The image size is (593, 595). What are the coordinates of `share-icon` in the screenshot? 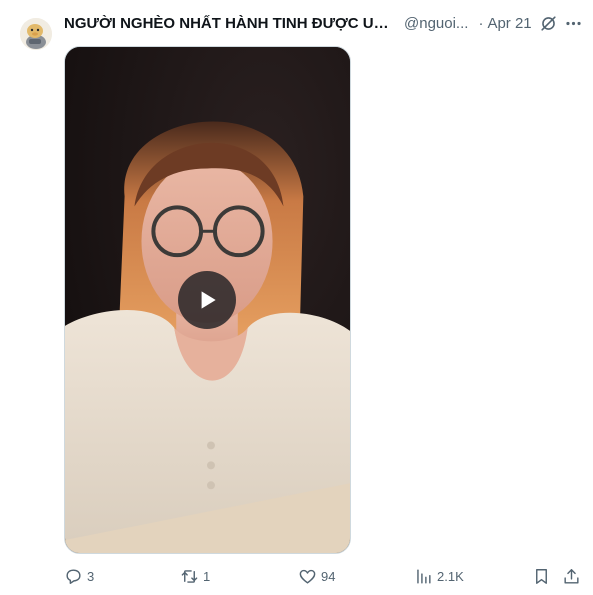 It's located at (571, 576).